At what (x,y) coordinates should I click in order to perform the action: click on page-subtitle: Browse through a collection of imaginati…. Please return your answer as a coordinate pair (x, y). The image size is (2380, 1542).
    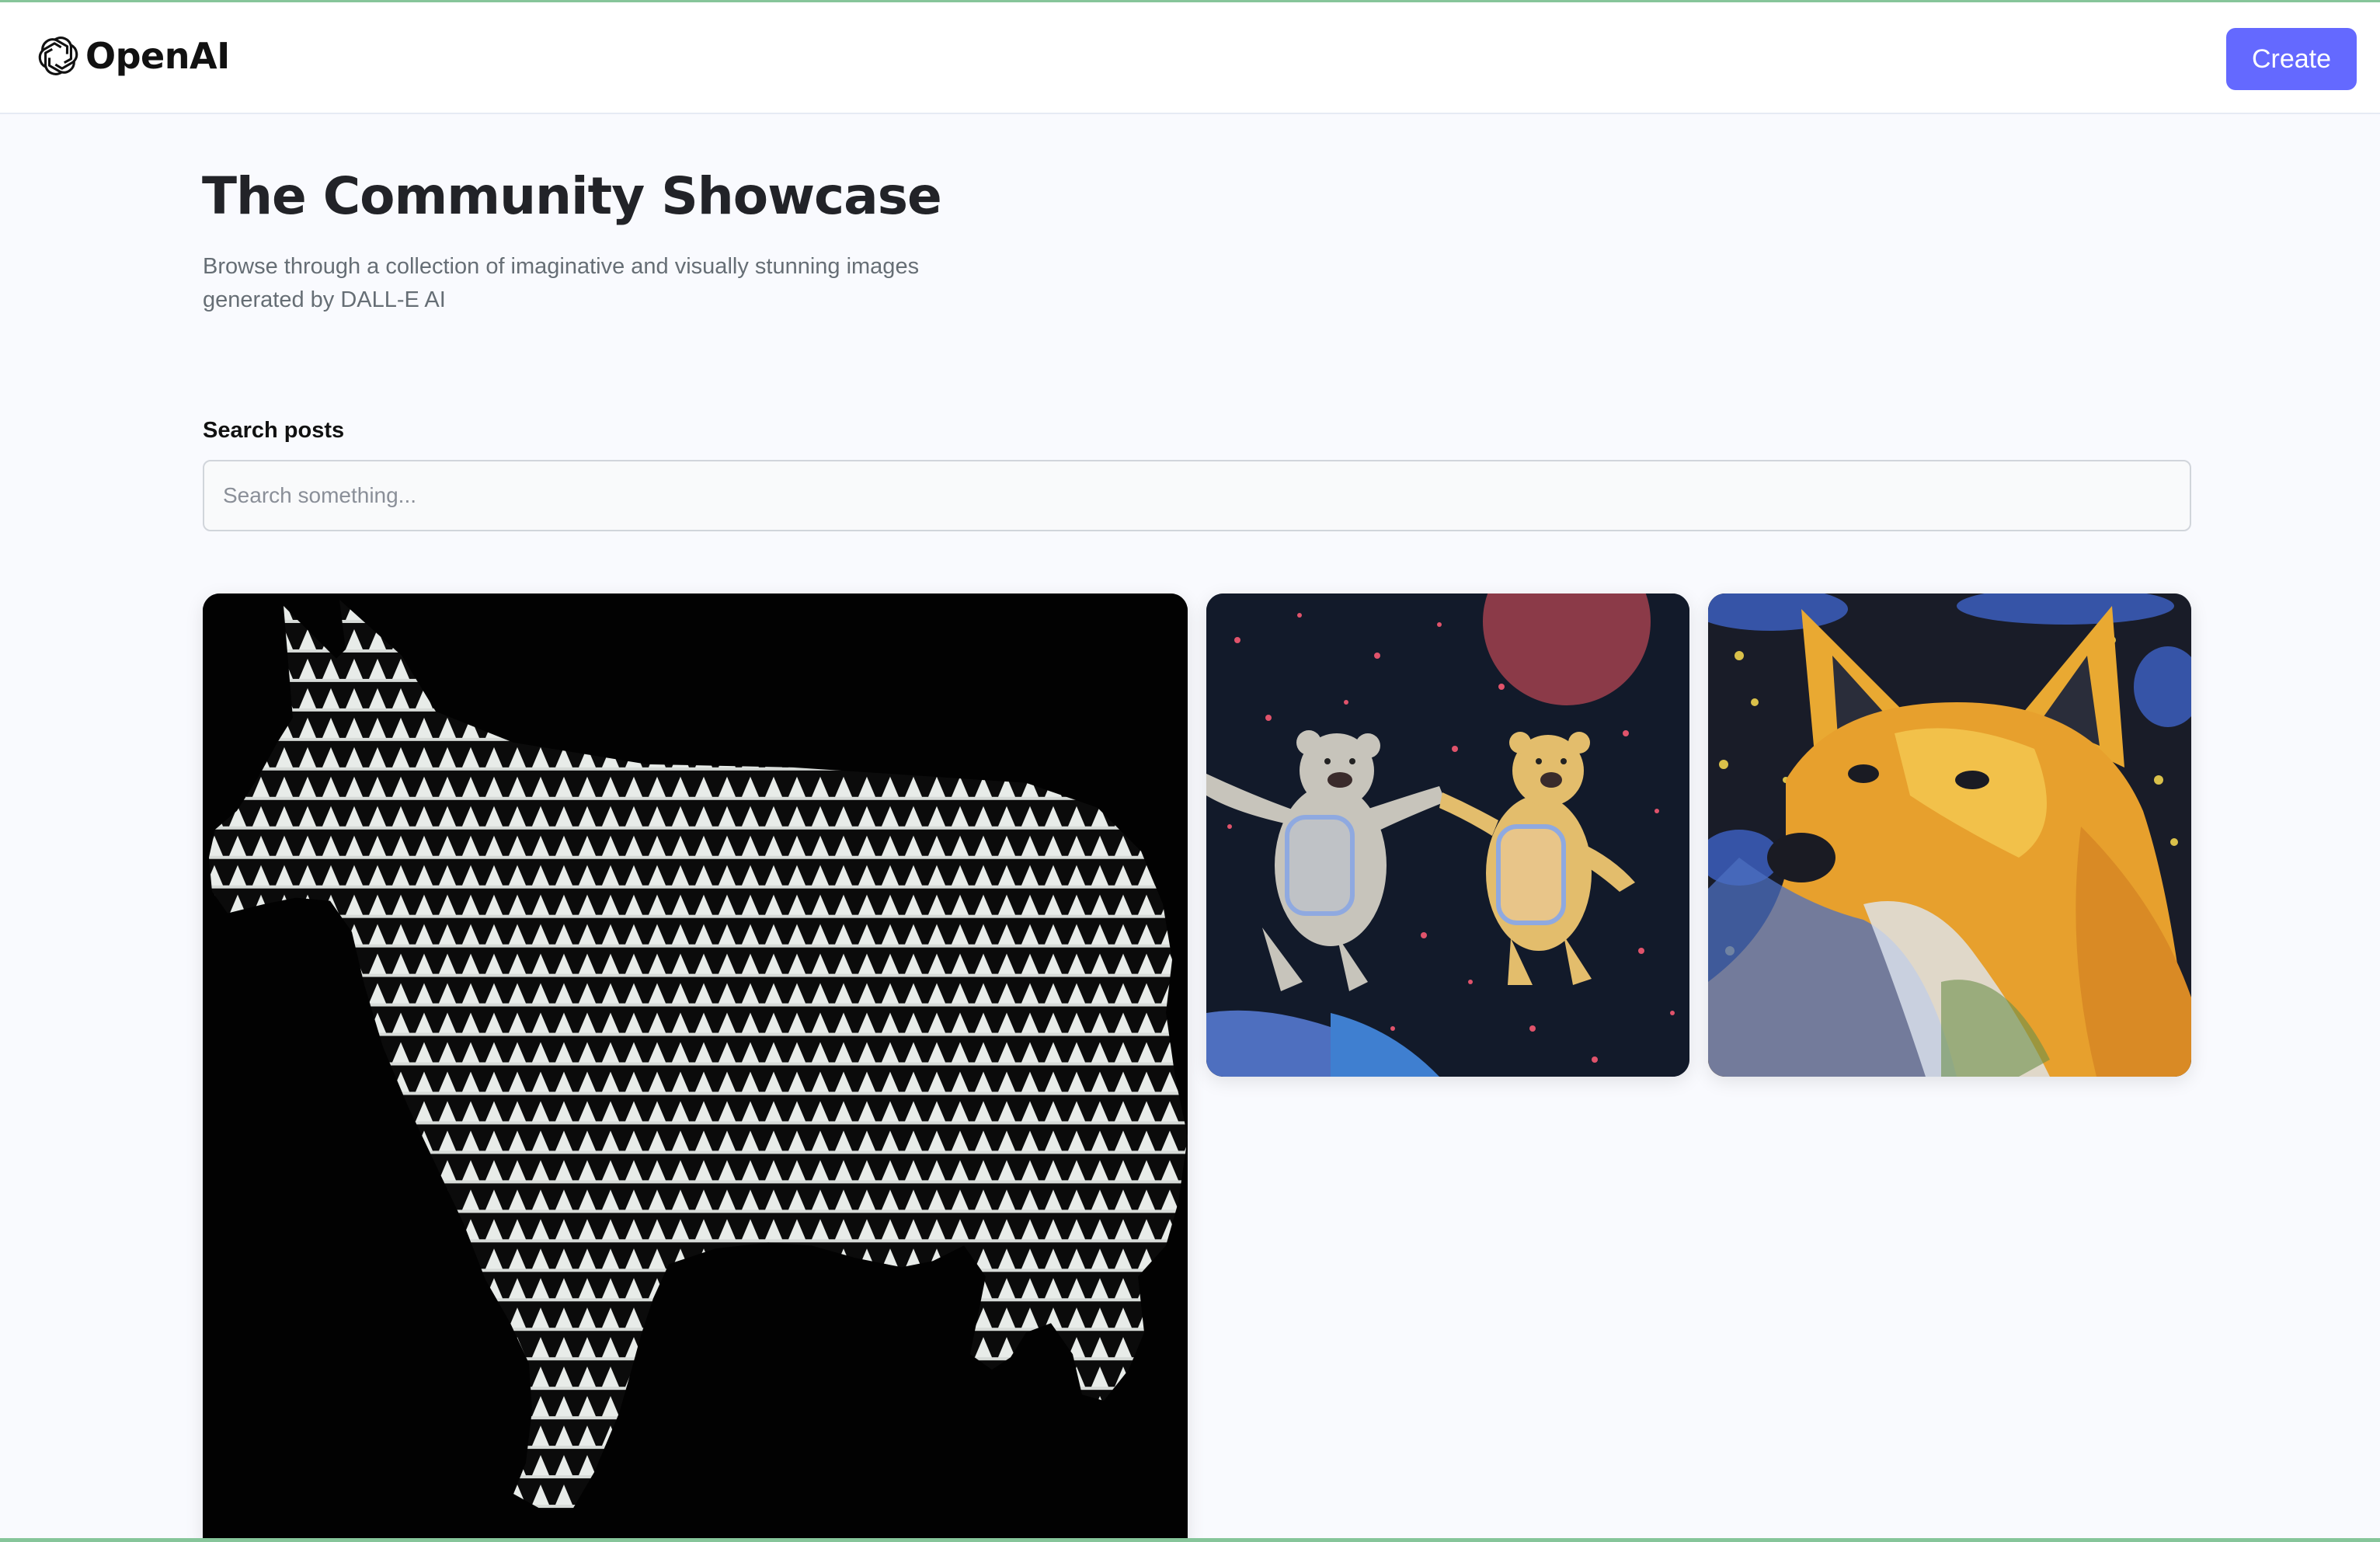
    Looking at the image, I should click on (562, 283).